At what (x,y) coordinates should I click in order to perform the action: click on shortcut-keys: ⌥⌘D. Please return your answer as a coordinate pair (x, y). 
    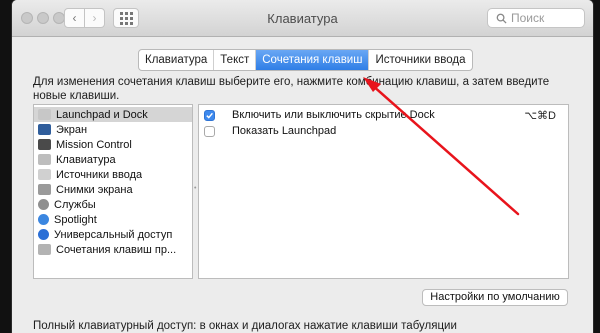
    Looking at the image, I should click on (540, 115).